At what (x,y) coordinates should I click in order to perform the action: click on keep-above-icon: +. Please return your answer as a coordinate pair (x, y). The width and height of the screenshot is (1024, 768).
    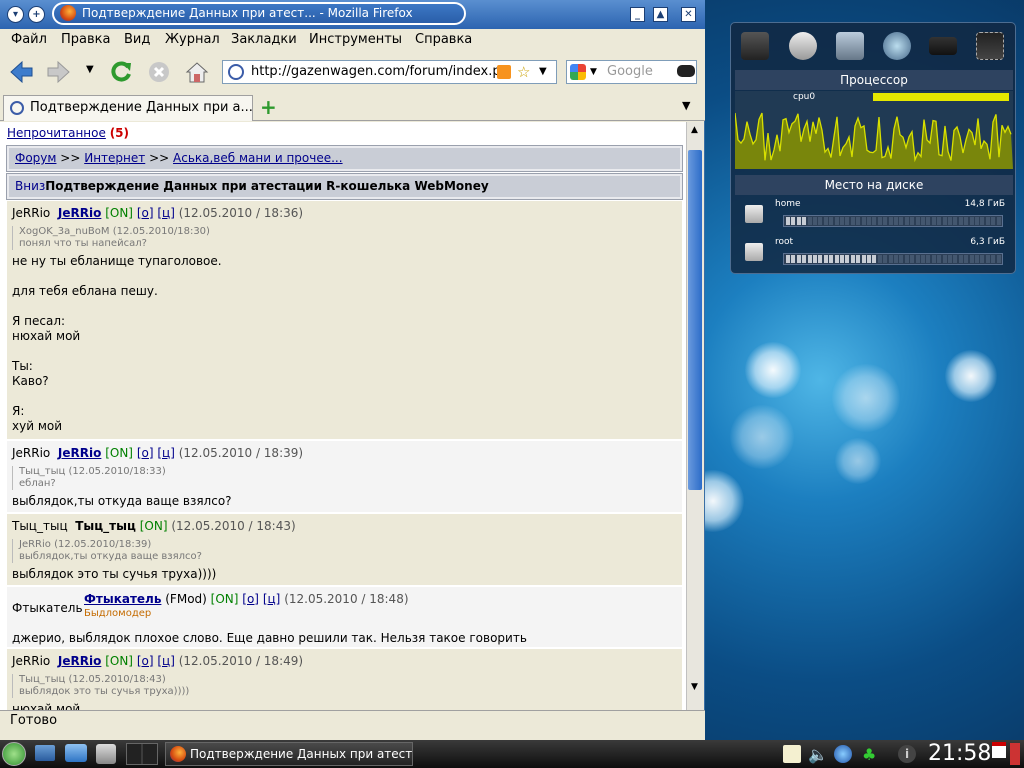
    Looking at the image, I should click on (36, 14).